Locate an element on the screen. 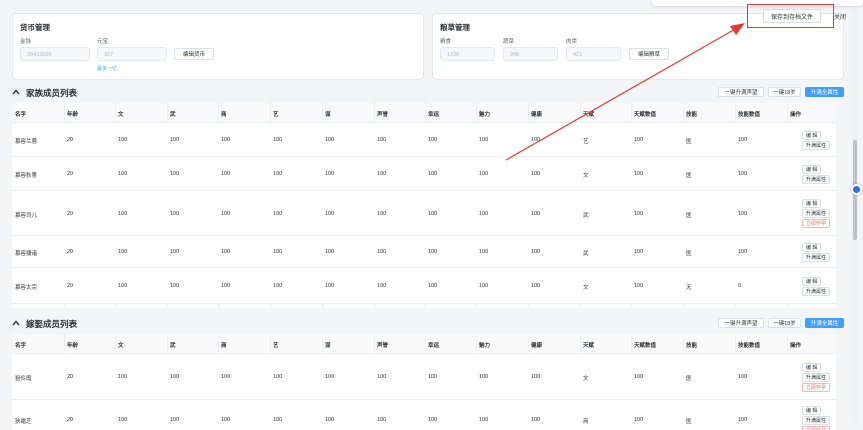 The width and height of the screenshot is (863, 430). family-age18-button: 一键18岁 is located at coordinates (784, 92).